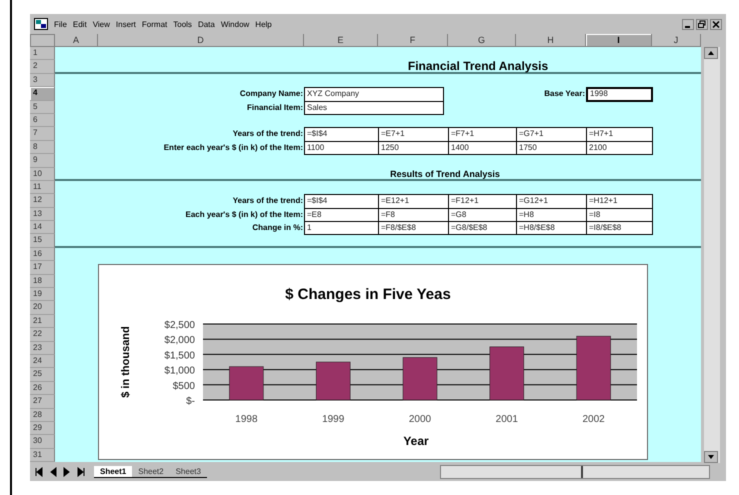 This screenshot has height=495, width=739. What do you see at coordinates (101, 24) in the screenshot?
I see `menu-item: View` at bounding box center [101, 24].